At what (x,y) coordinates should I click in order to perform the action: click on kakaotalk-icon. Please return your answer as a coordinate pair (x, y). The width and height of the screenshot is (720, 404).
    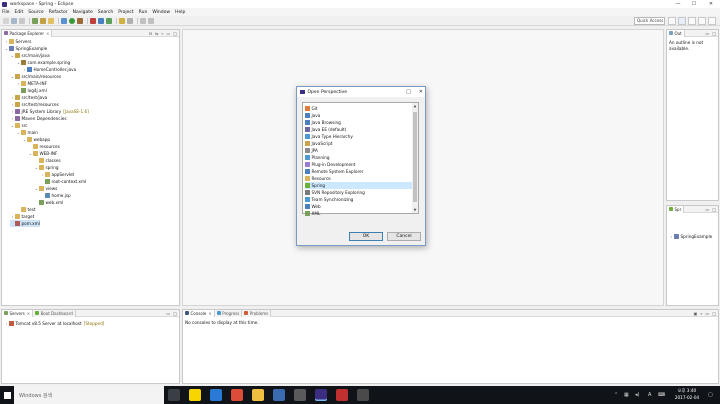
    Looking at the image, I should click on (195, 395).